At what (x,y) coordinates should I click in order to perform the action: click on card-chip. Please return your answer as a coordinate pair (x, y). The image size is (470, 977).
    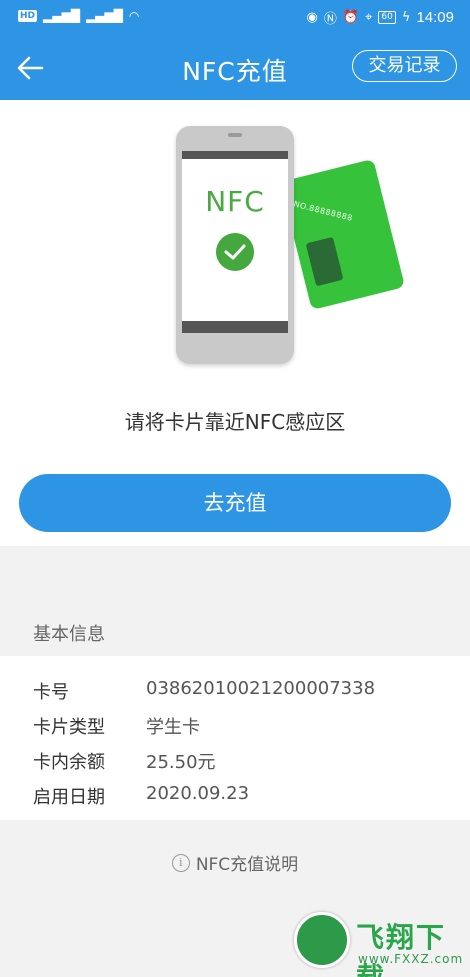
    Looking at the image, I should click on (324, 261).